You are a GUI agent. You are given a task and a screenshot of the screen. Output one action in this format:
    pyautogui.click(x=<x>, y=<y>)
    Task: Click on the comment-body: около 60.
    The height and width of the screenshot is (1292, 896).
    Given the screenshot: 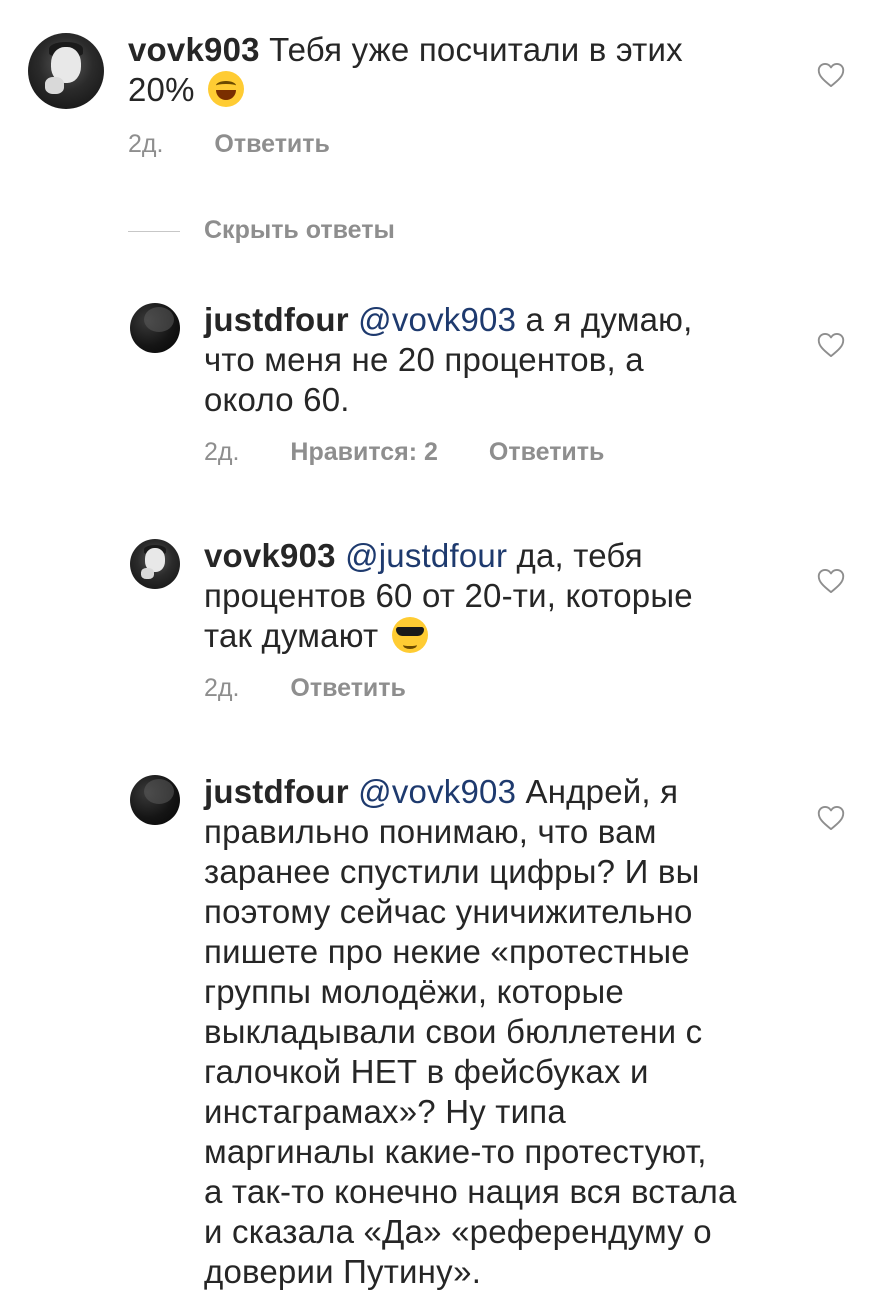 What is the action you would take?
    pyautogui.click(x=277, y=399)
    